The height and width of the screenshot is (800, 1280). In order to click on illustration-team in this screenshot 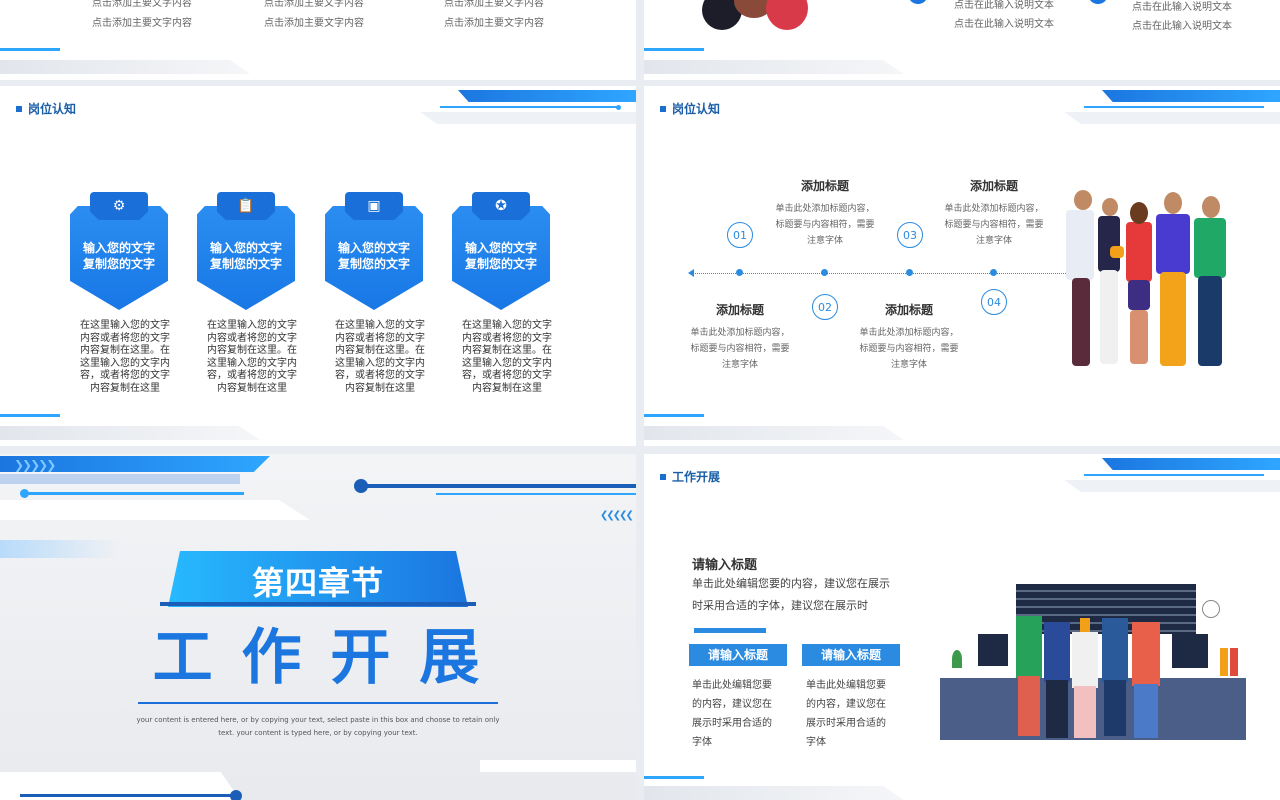, I will do `click(1159, 281)`.